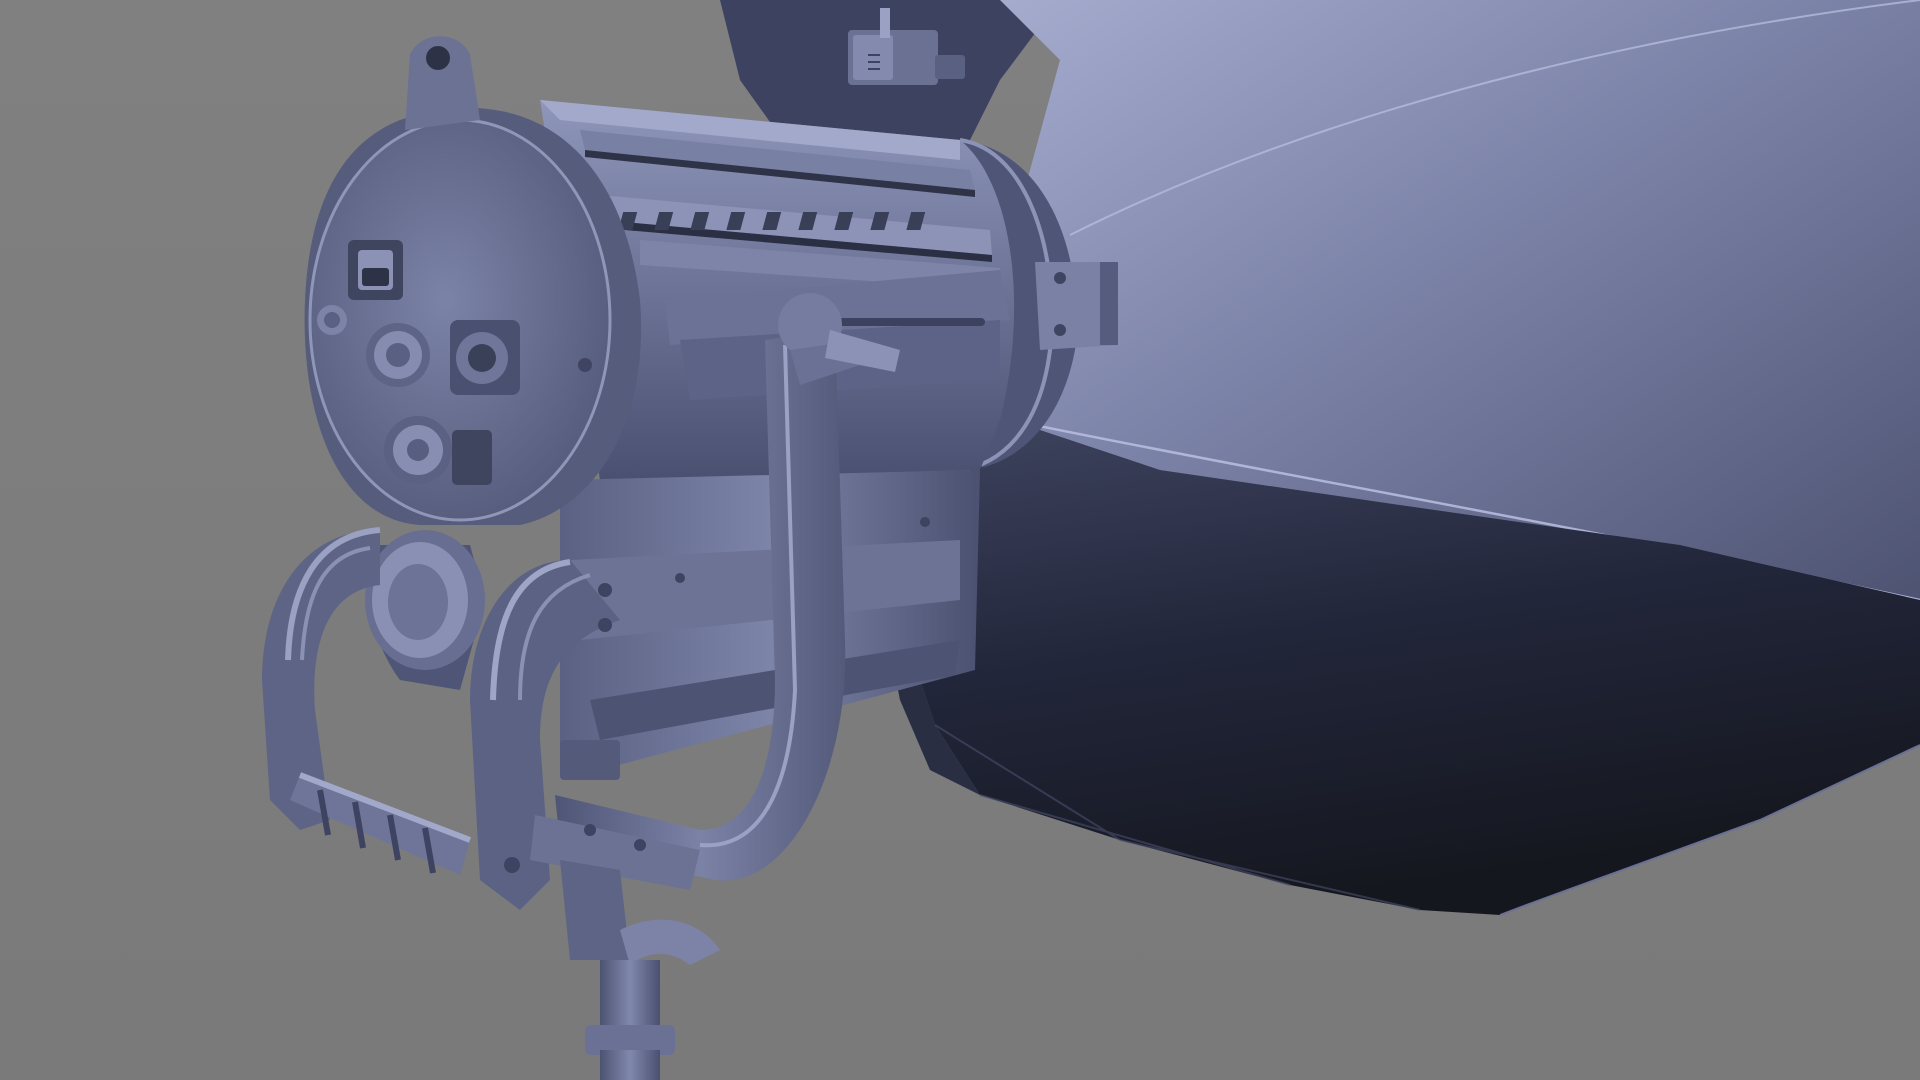  What do you see at coordinates (485, 357) in the screenshot?
I see `socket` at bounding box center [485, 357].